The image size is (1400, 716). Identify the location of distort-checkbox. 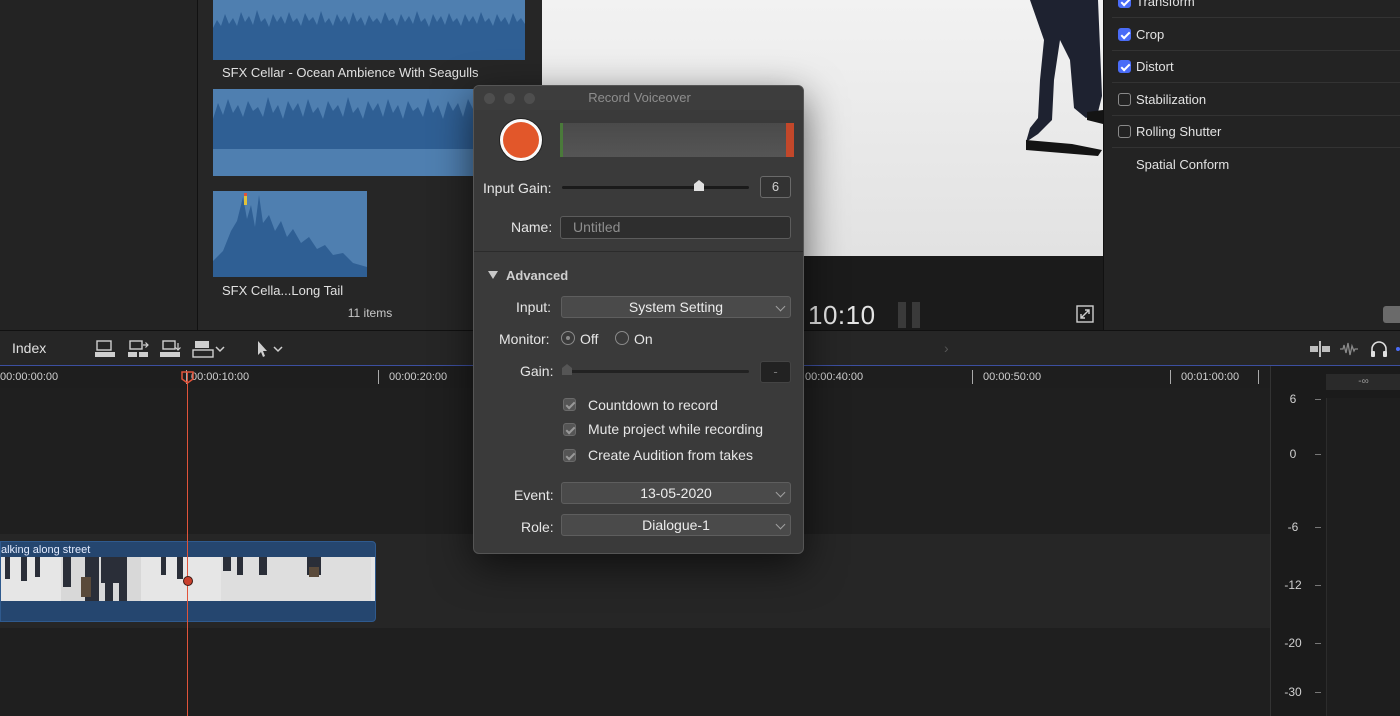
(1124, 66).